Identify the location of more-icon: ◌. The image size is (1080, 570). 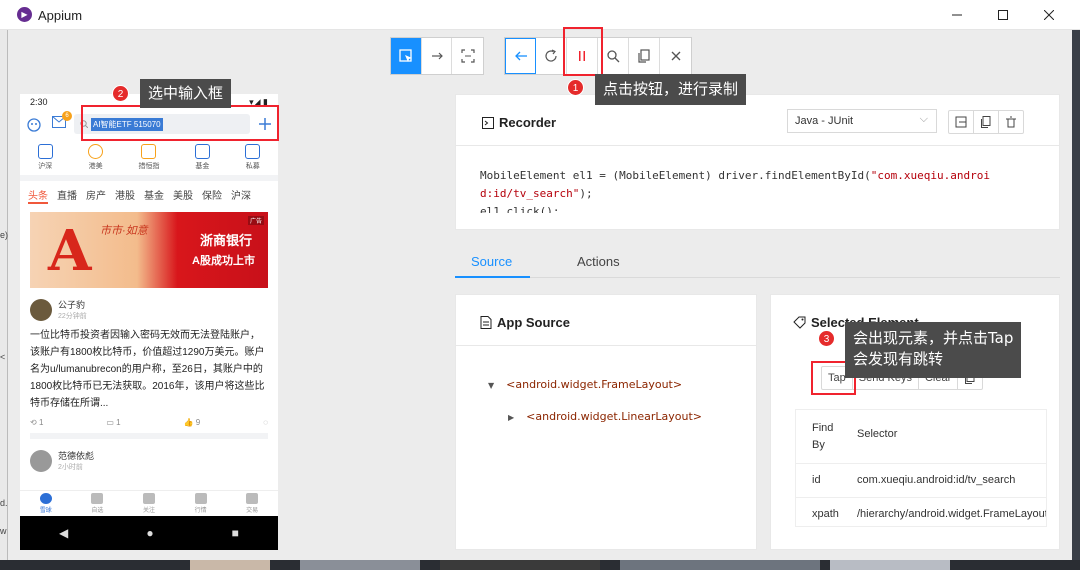
(265, 422).